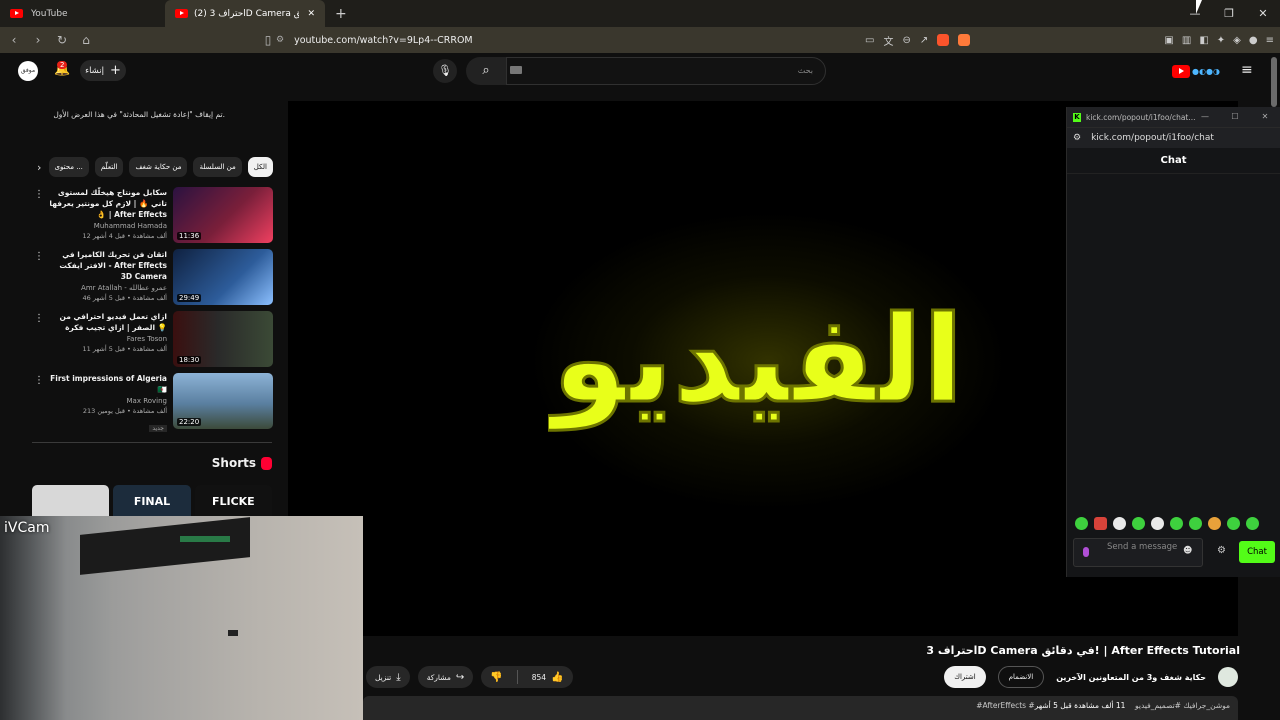  Describe the element at coordinates (39, 167) in the screenshot. I see `chevron-right-icon: ›` at that location.